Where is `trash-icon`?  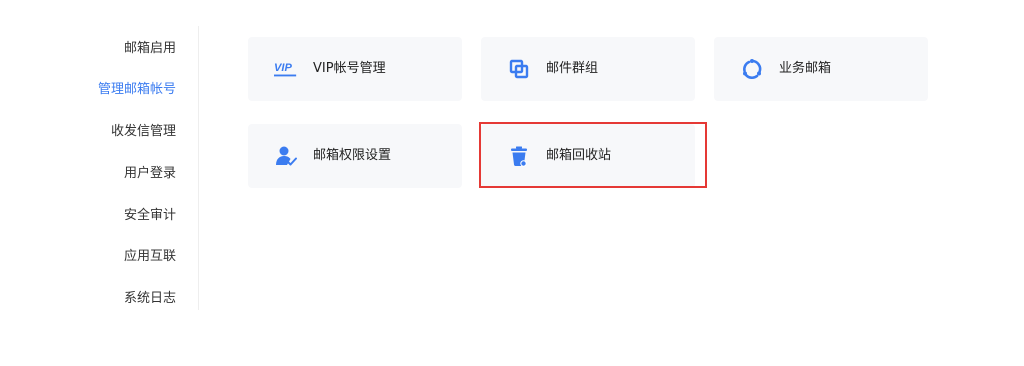 trash-icon is located at coordinates (519, 156).